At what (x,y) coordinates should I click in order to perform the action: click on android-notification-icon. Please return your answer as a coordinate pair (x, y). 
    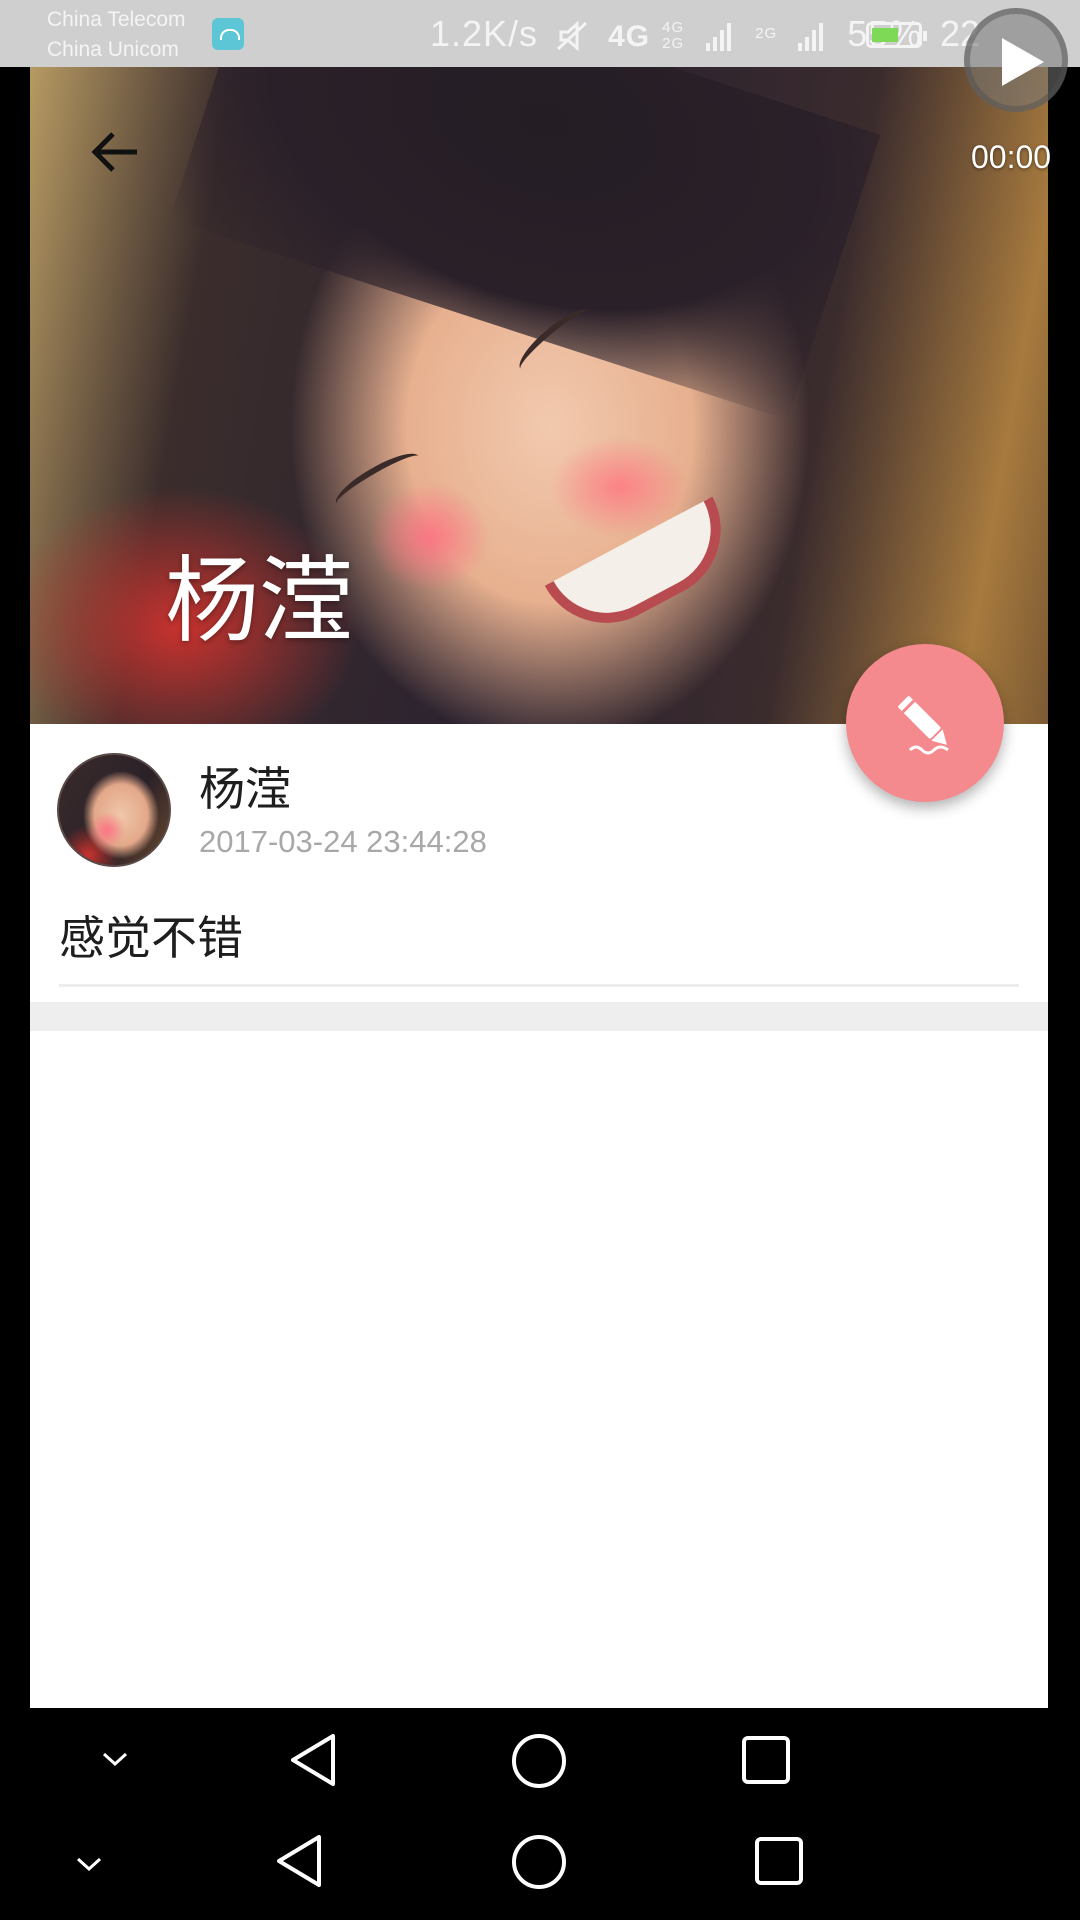
    Looking at the image, I should click on (228, 34).